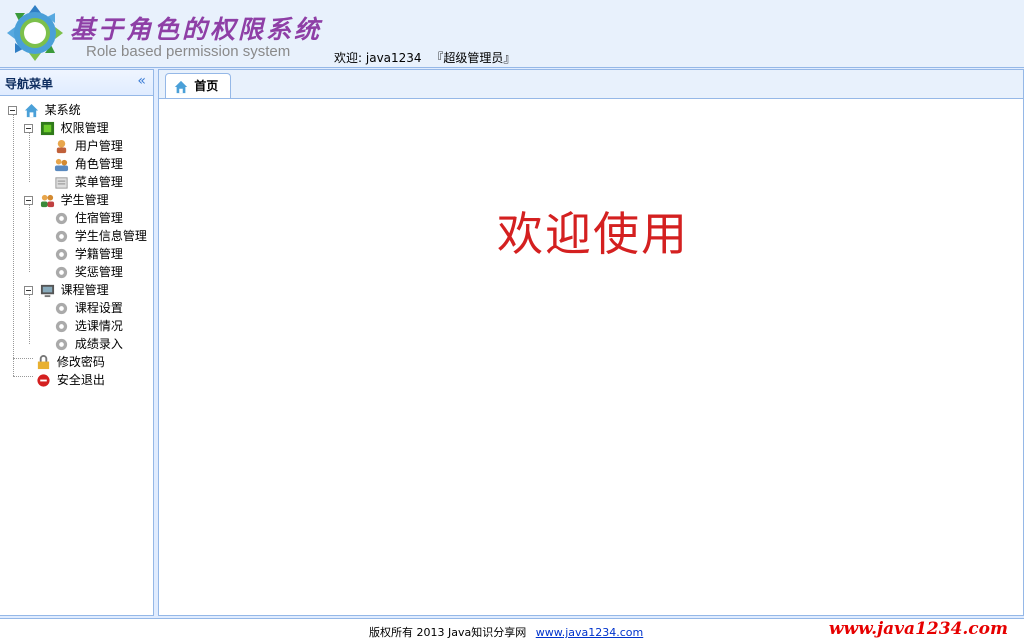 This screenshot has width=1024, height=643. I want to click on sidebar-header: 导航菜单 «, so click(76, 83).